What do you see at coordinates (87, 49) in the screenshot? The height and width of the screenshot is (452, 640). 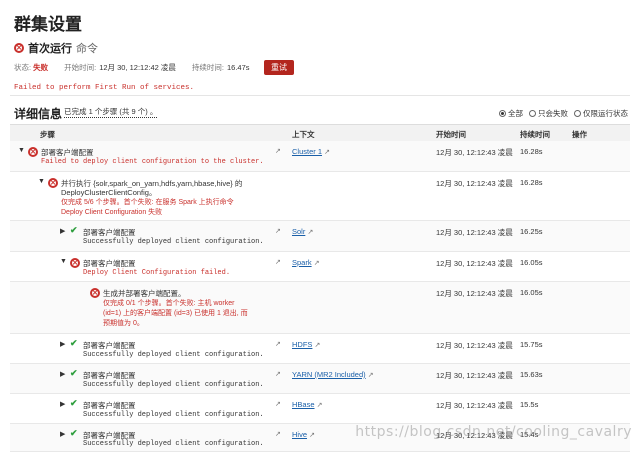 I see `command-type: 命令` at bounding box center [87, 49].